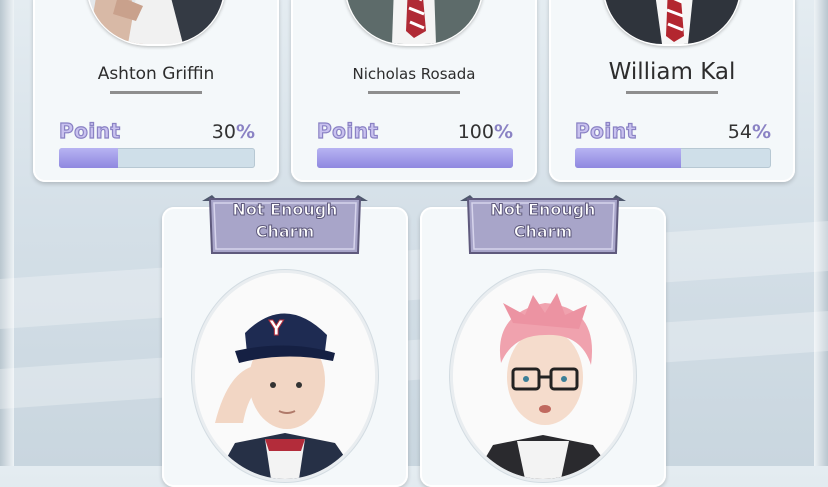 The image size is (828, 487). What do you see at coordinates (414, 74) in the screenshot?
I see `character-name: Nicholas Rosada` at bounding box center [414, 74].